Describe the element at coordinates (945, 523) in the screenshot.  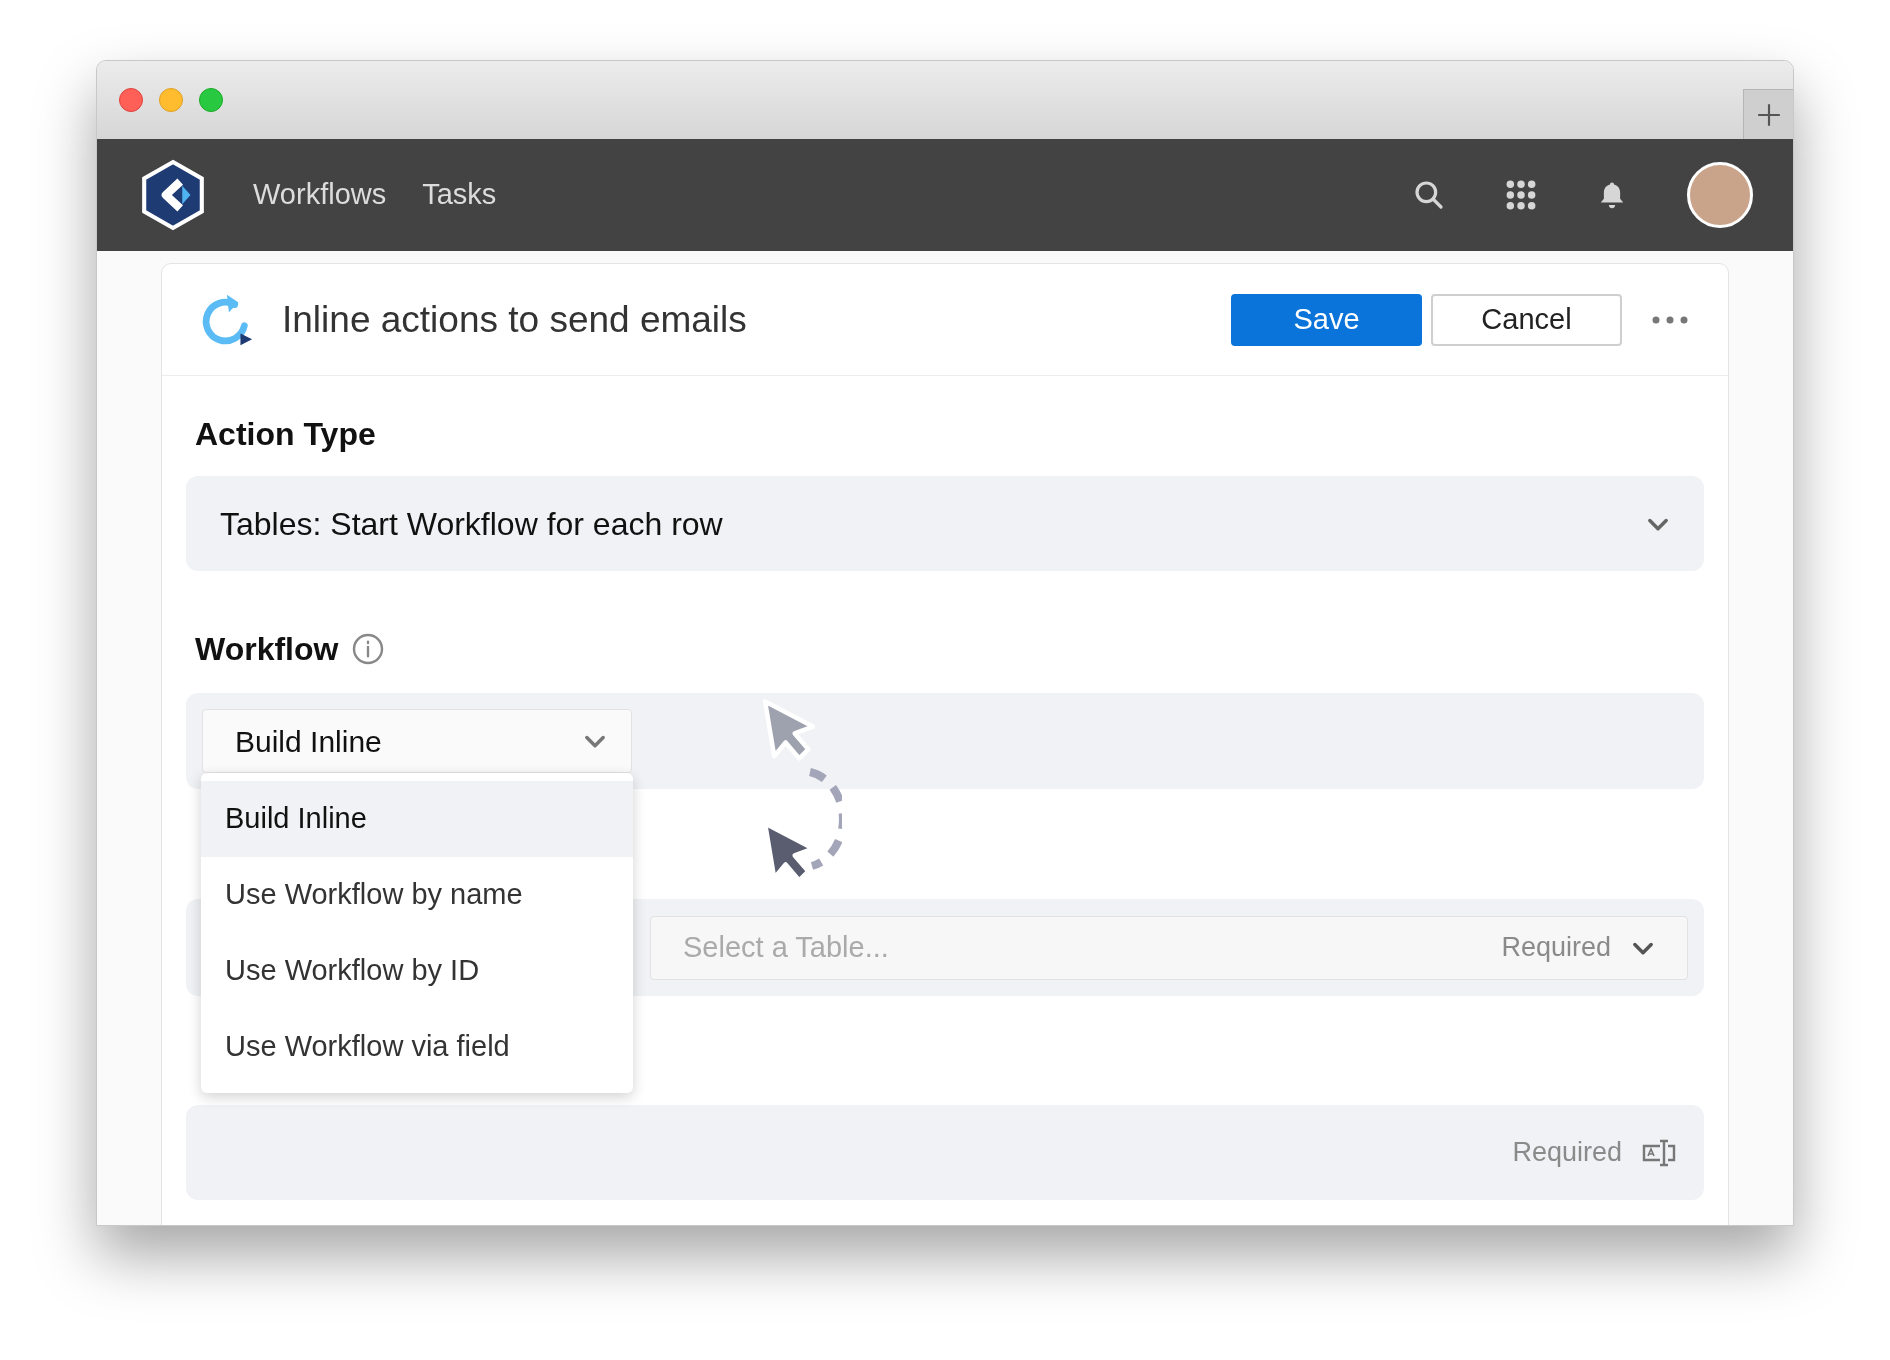
I see `action-type-select: Tables: Start Workflow for each row` at that location.